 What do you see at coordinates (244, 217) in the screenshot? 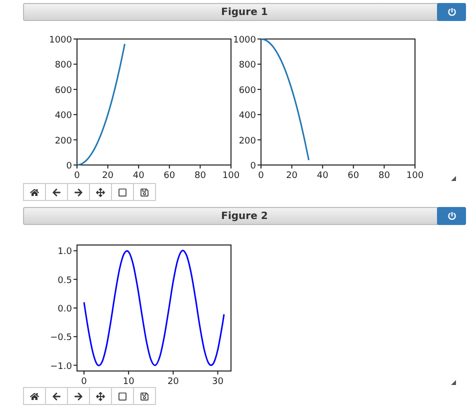
I see `figure-title: Figure 2` at bounding box center [244, 217].